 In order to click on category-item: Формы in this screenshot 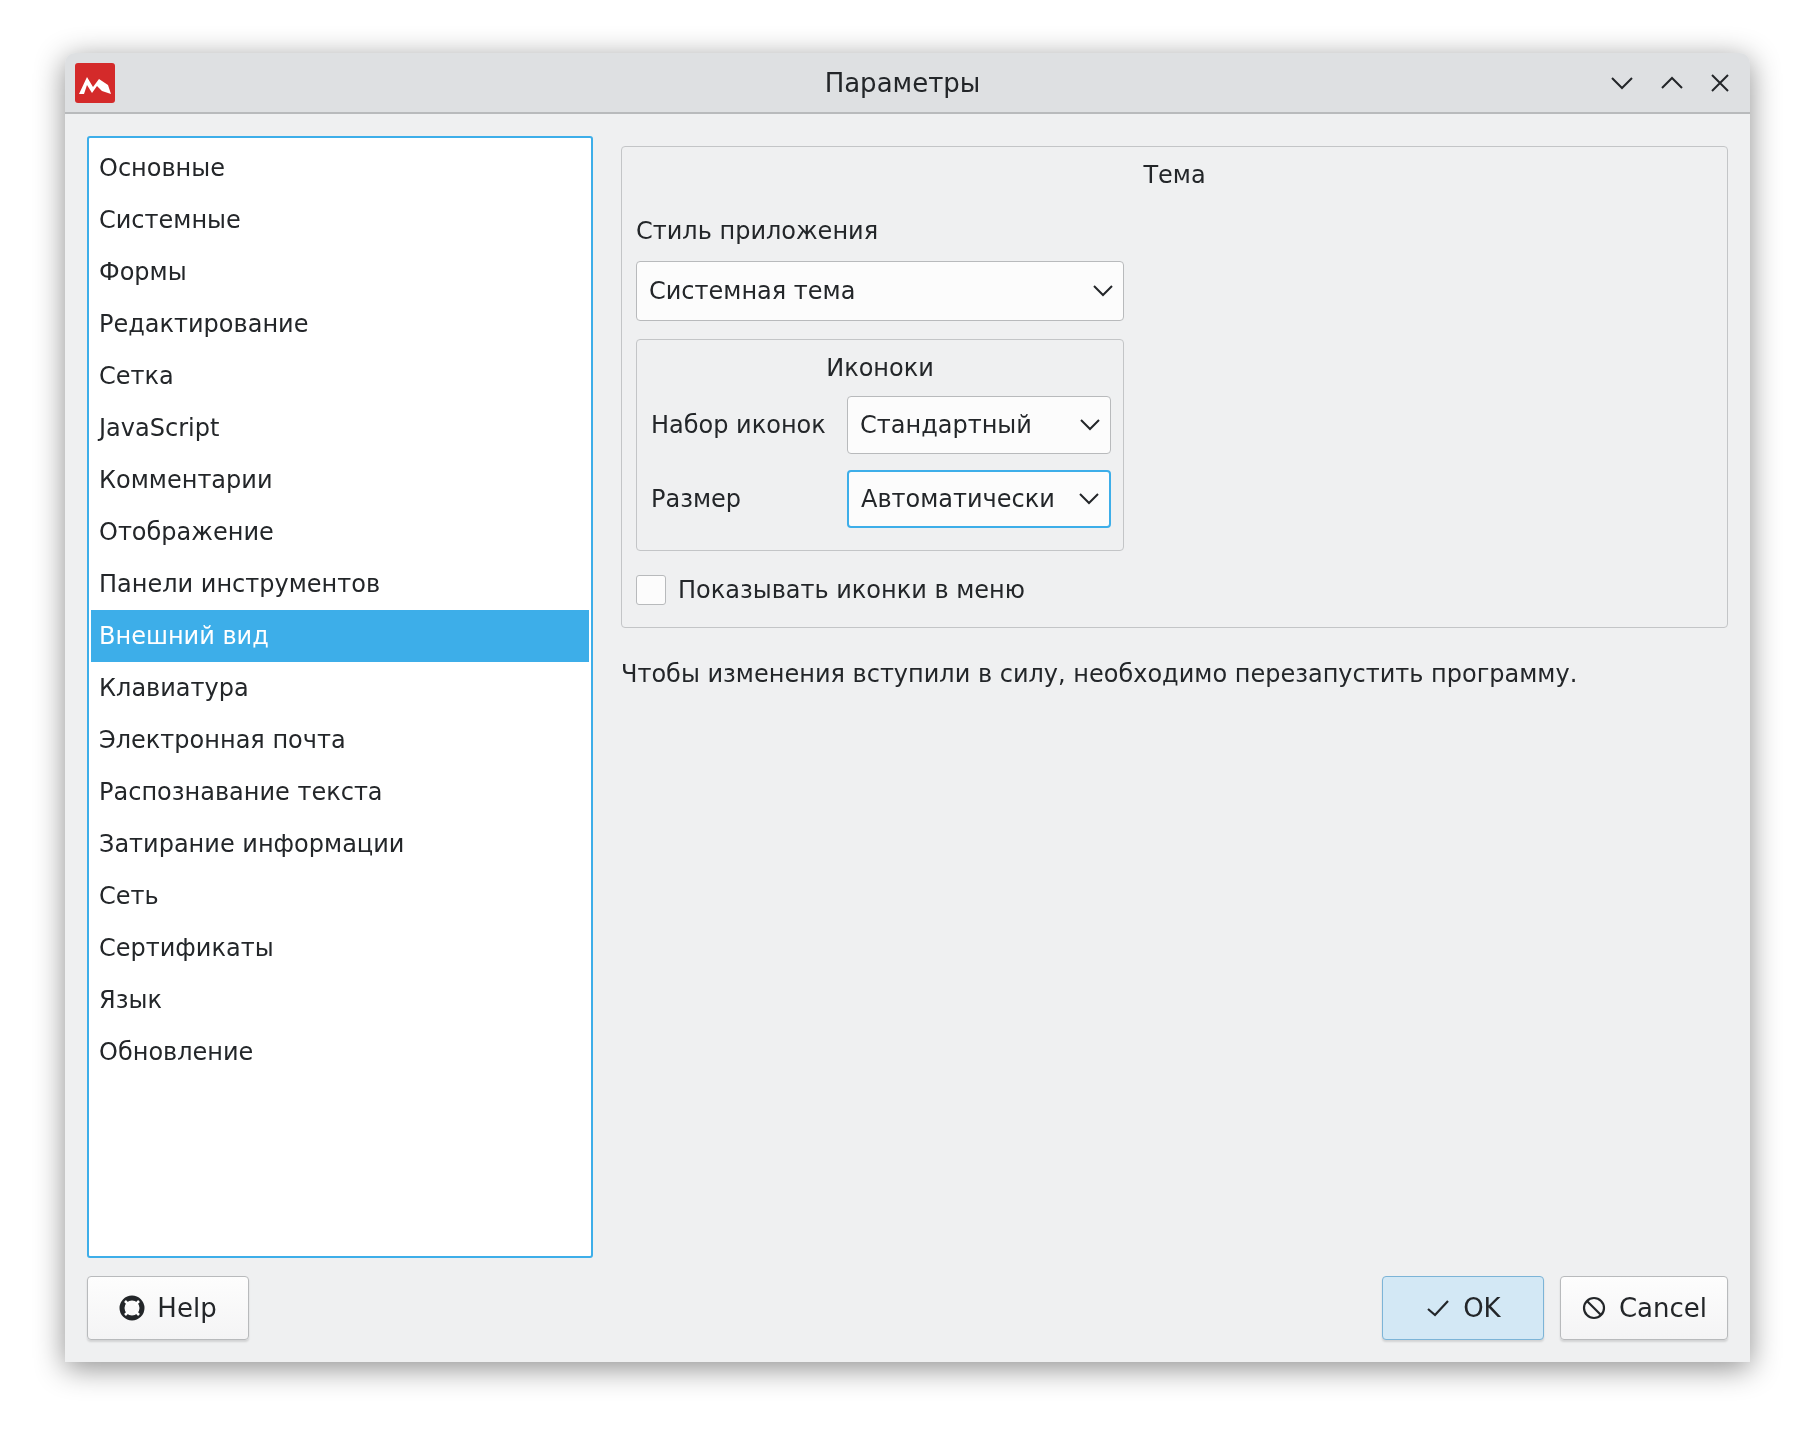, I will do `click(340, 272)`.